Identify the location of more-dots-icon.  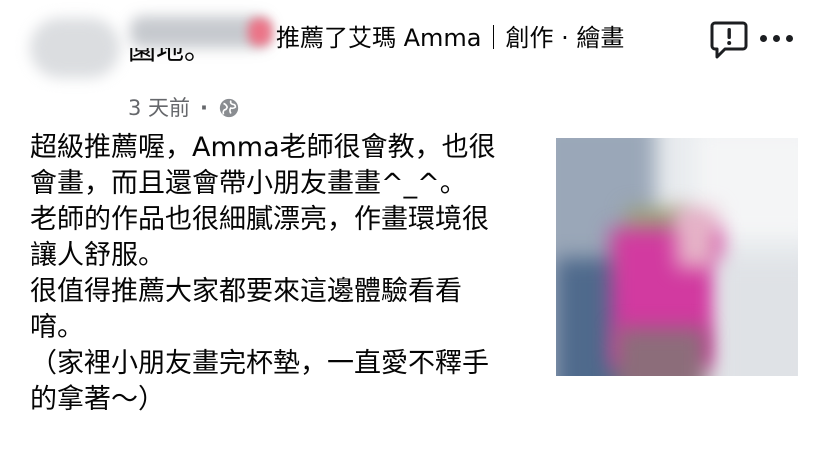
(778, 38).